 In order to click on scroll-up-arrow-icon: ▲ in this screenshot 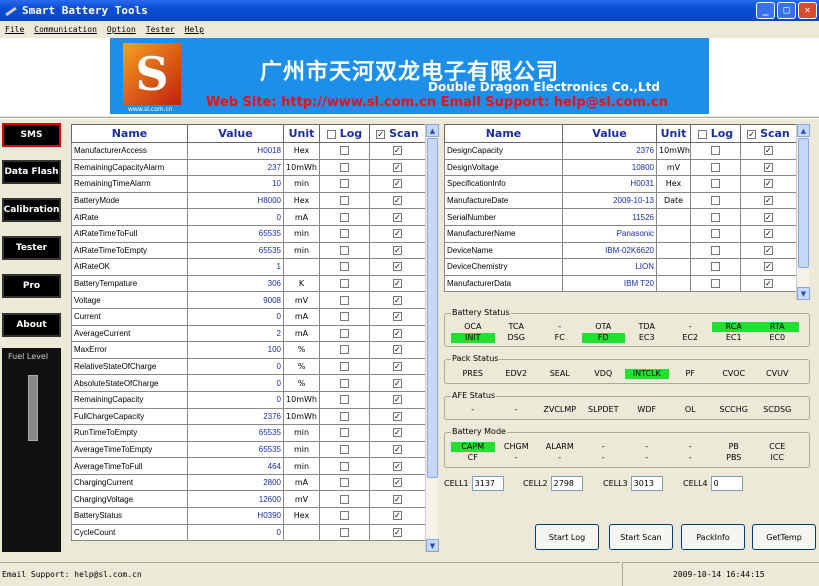, I will do `click(803, 130)`.